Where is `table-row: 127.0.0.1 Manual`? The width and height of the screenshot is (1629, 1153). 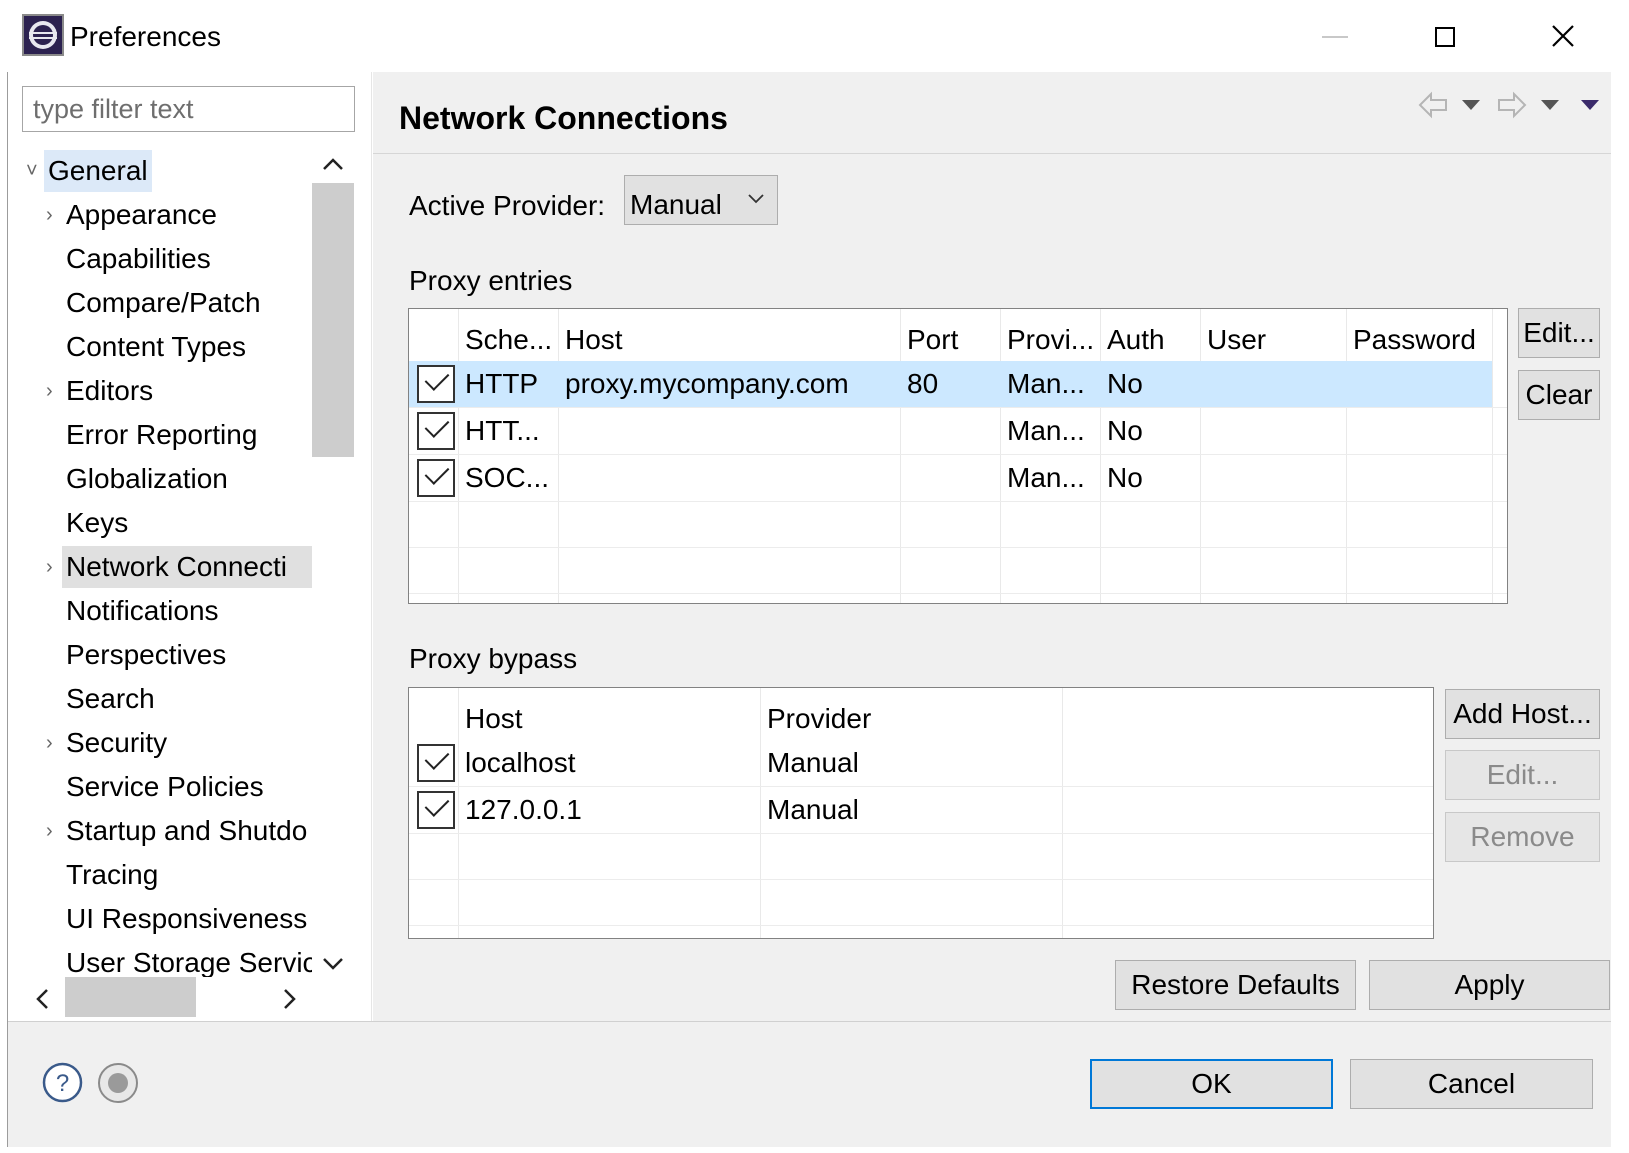 table-row: 127.0.0.1 Manual is located at coordinates (921, 810).